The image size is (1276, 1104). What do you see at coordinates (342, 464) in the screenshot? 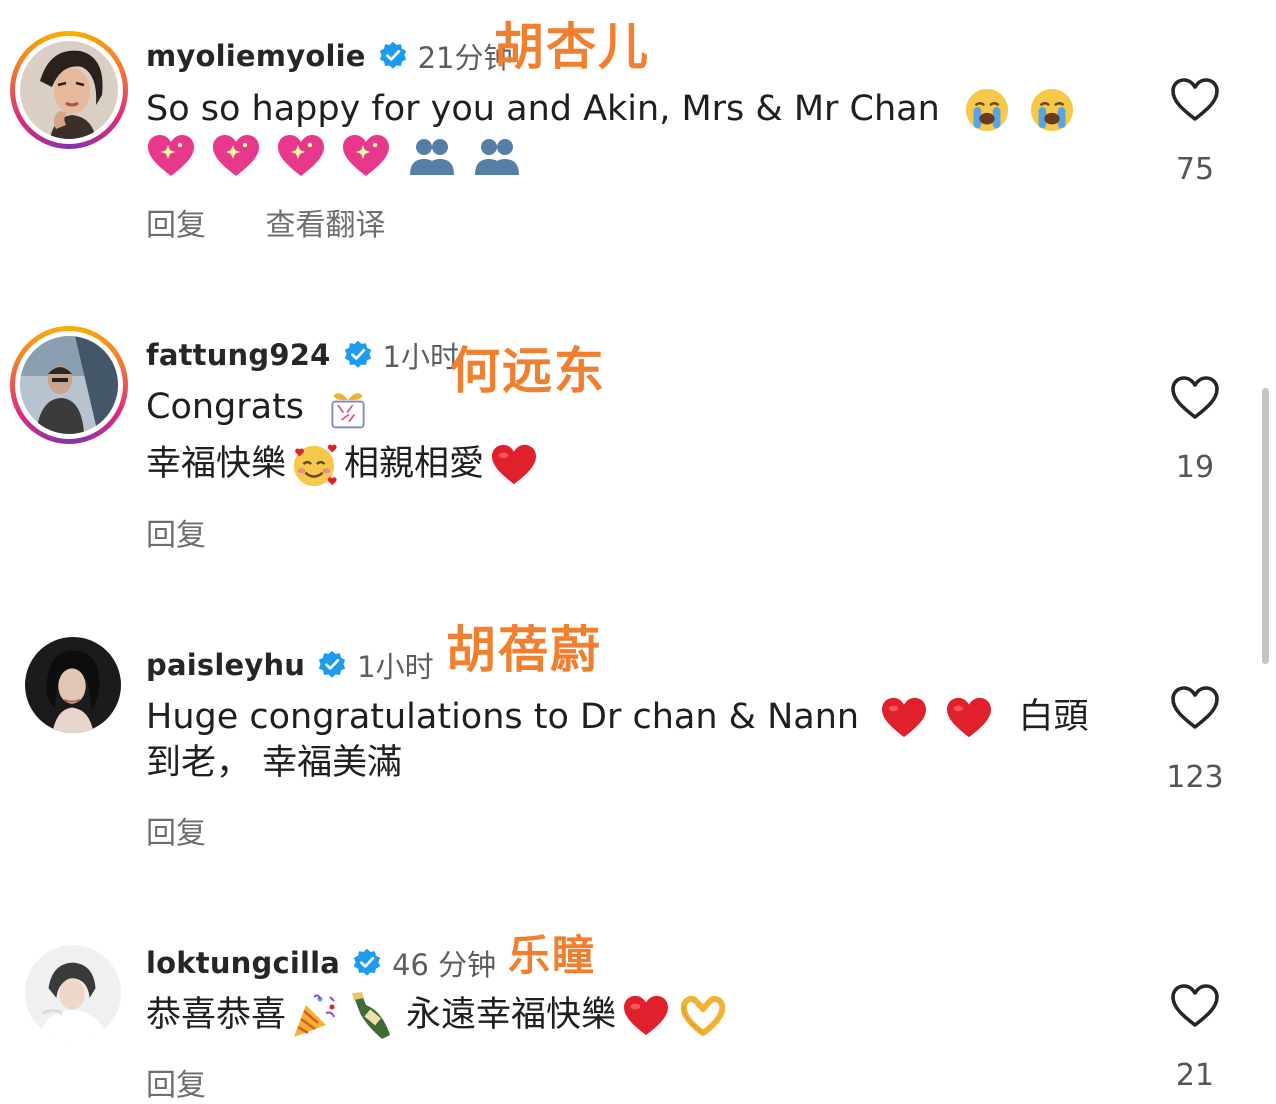
I see `comment-text: 幸福快樂 相親相愛` at bounding box center [342, 464].